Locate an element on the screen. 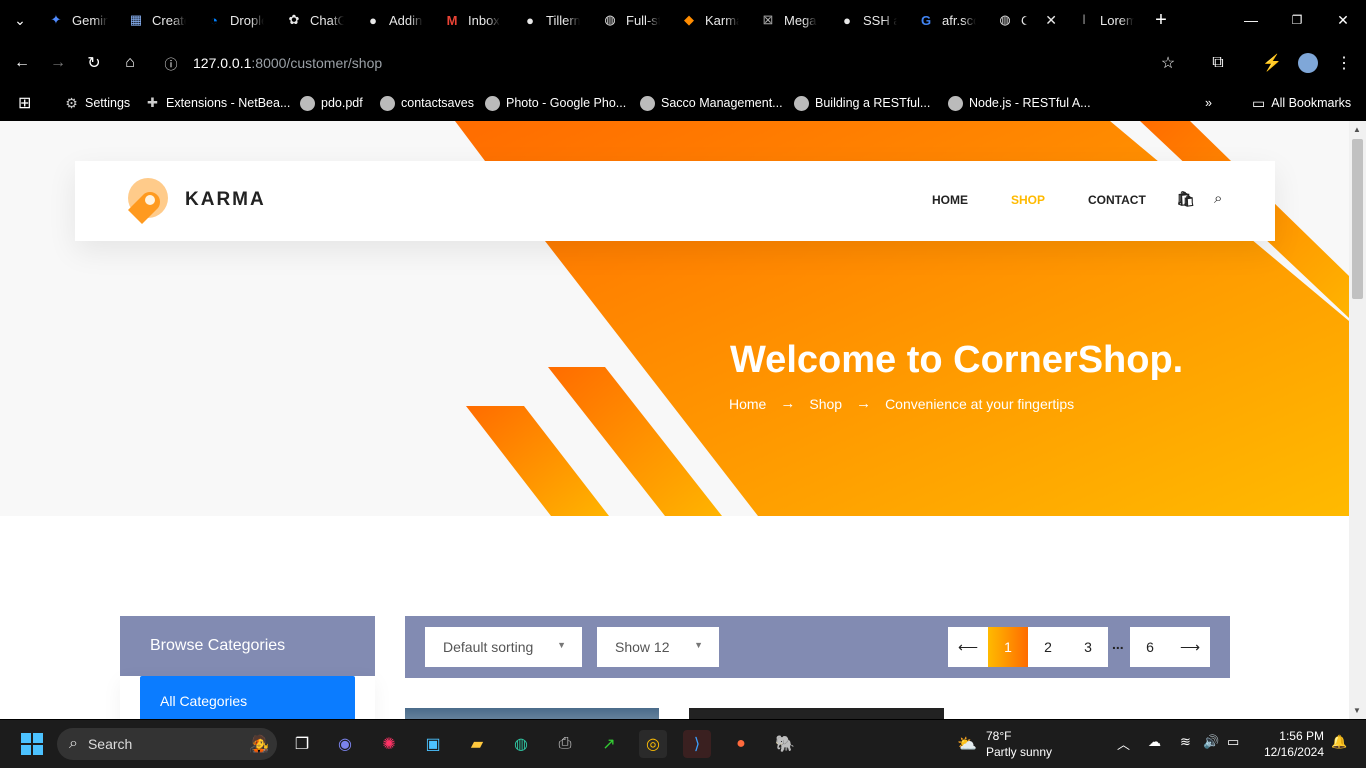 This screenshot has height=768, width=1366. more-bookmarks-icon: » is located at coordinates (1208, 103).